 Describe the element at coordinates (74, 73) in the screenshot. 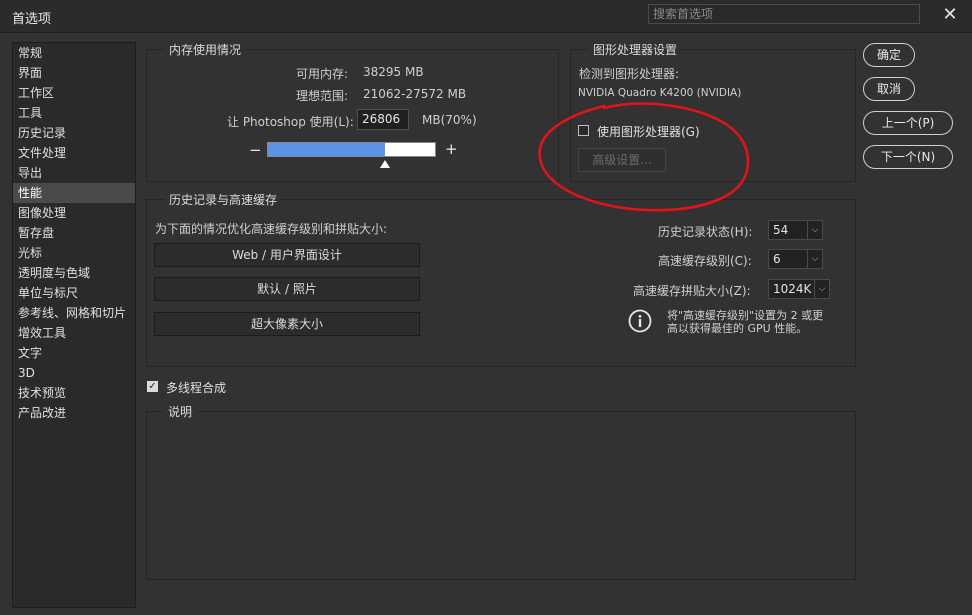

I see `sidebar-item: 界面` at that location.